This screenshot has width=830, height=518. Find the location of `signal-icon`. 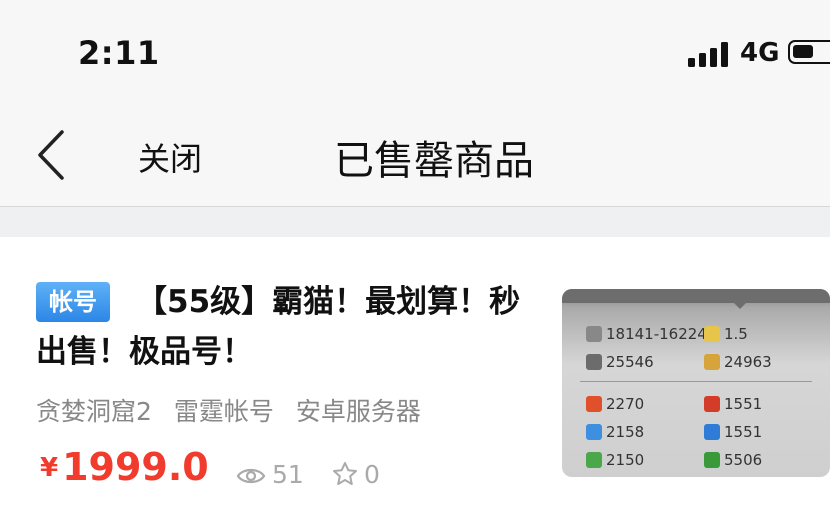

signal-icon is located at coordinates (709, 54).